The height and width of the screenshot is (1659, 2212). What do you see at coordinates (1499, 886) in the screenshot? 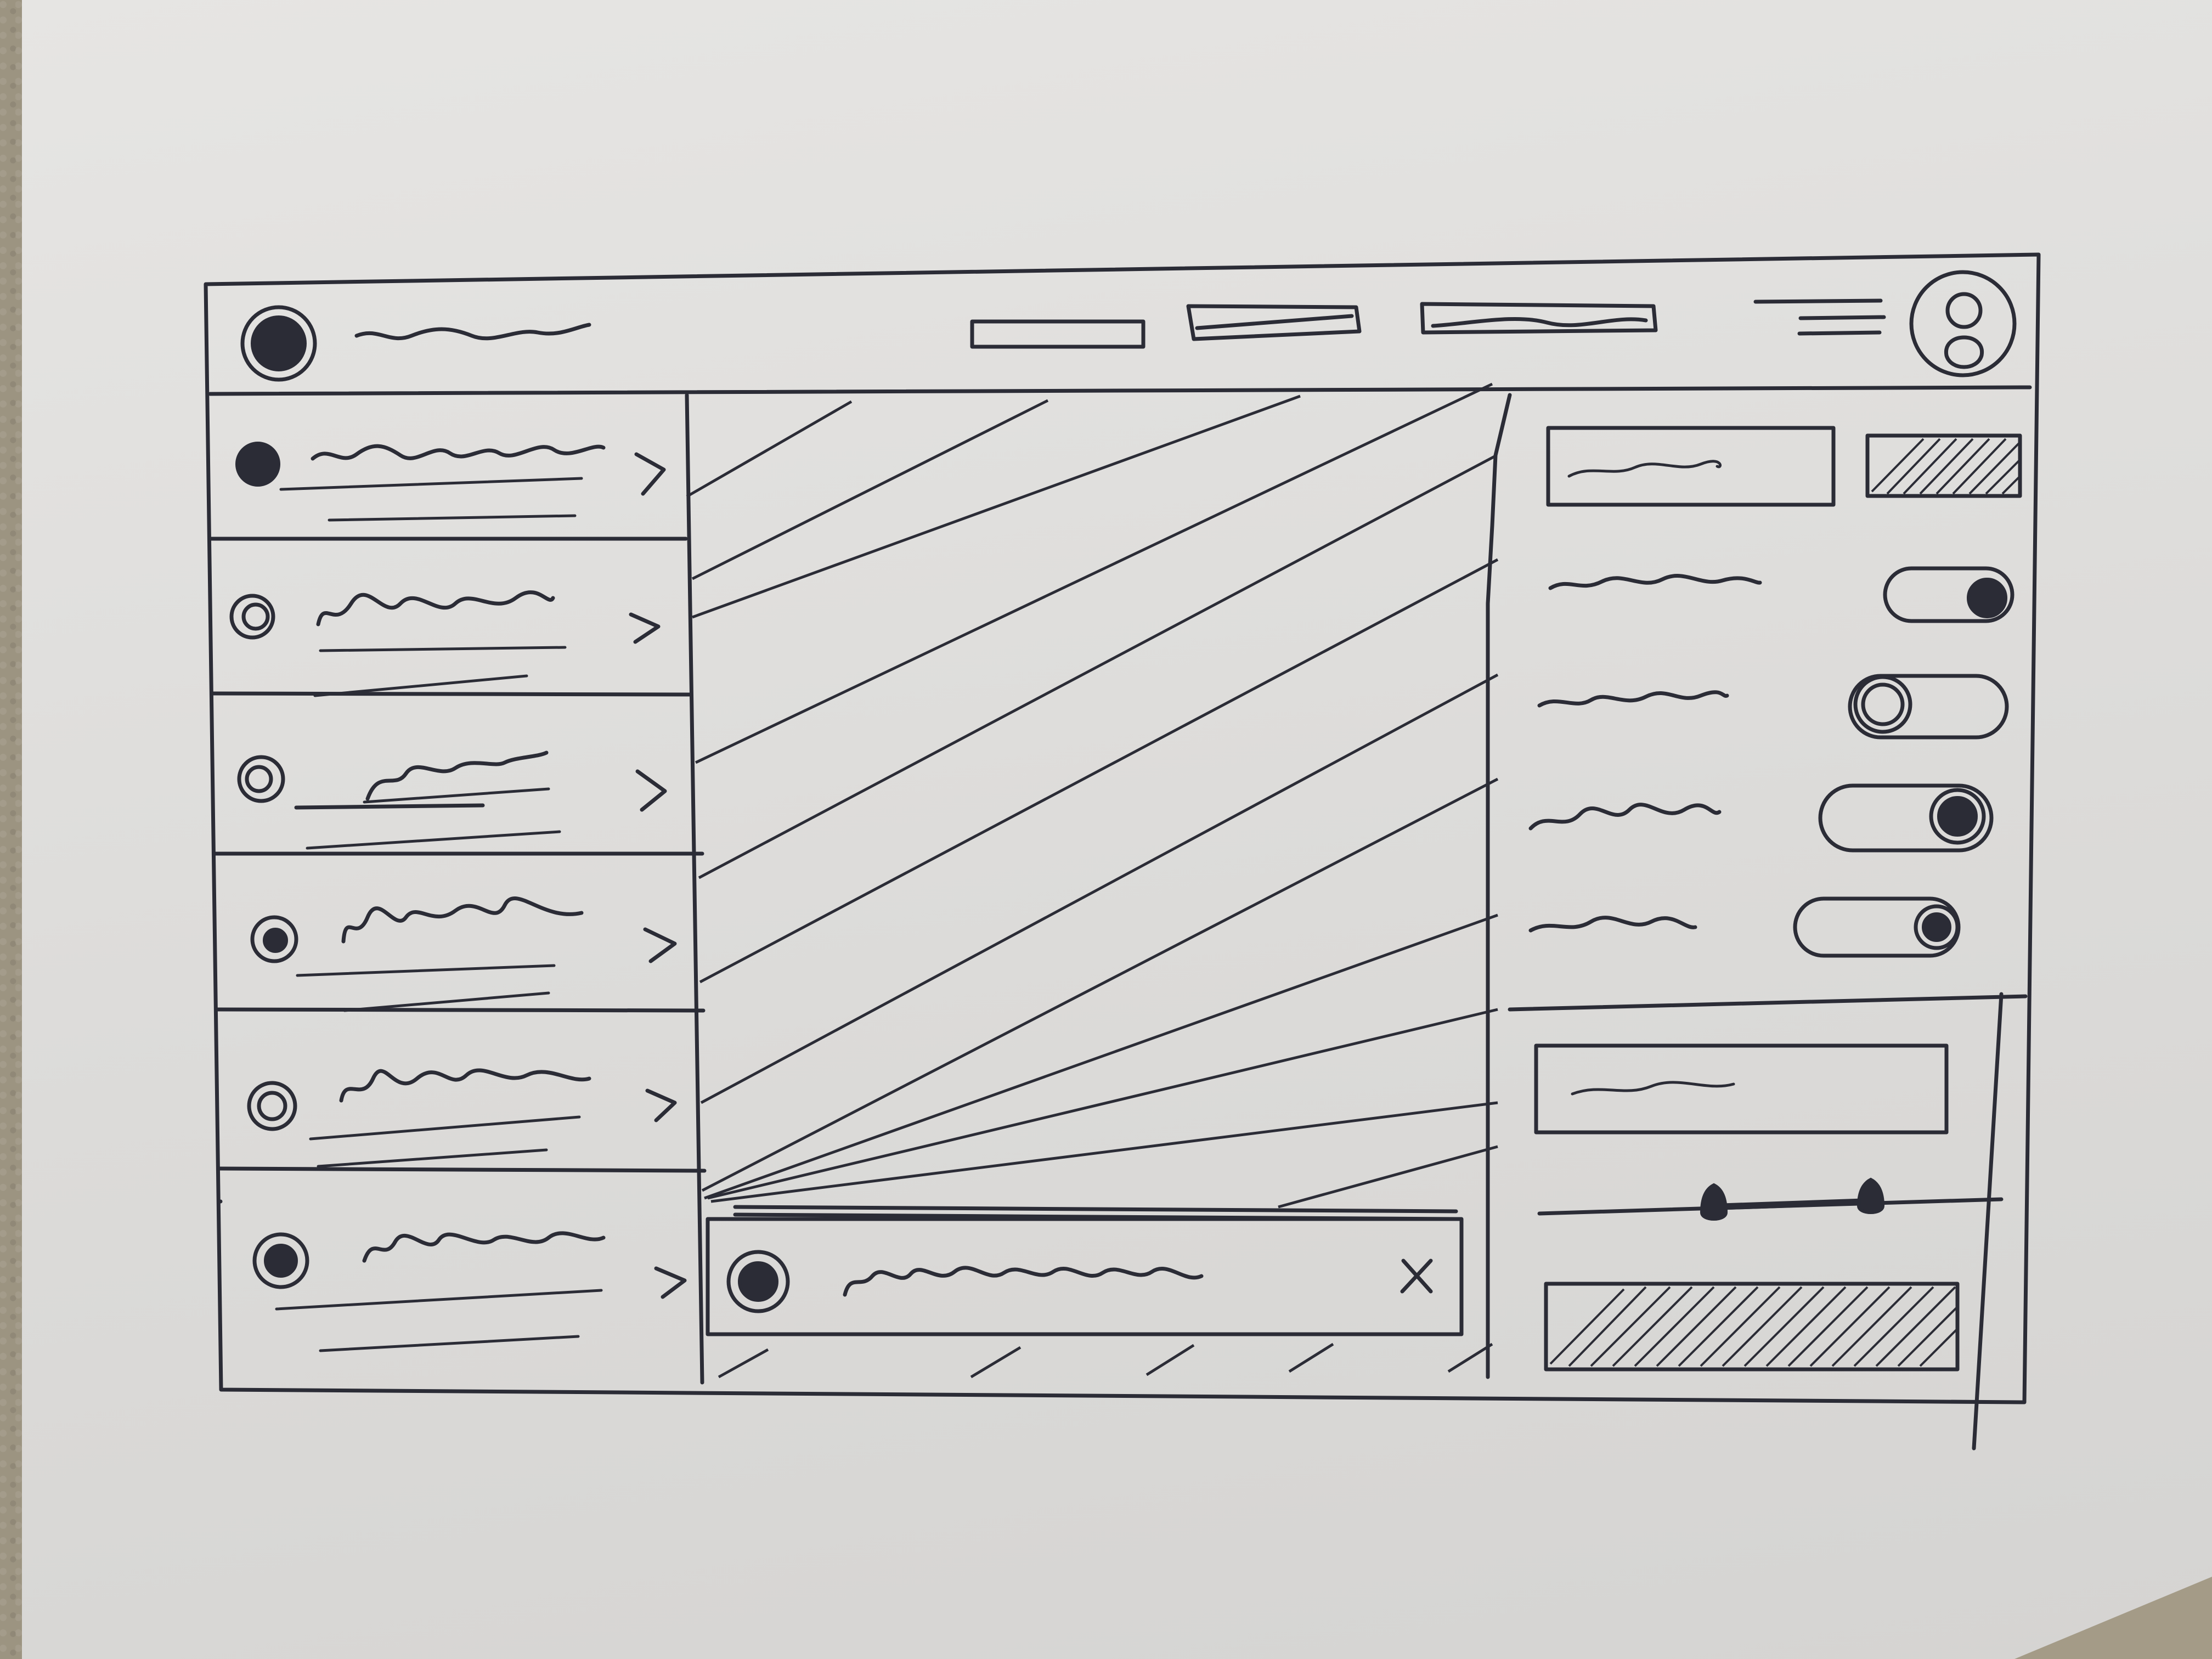
I see `main-panel-border` at bounding box center [1499, 886].